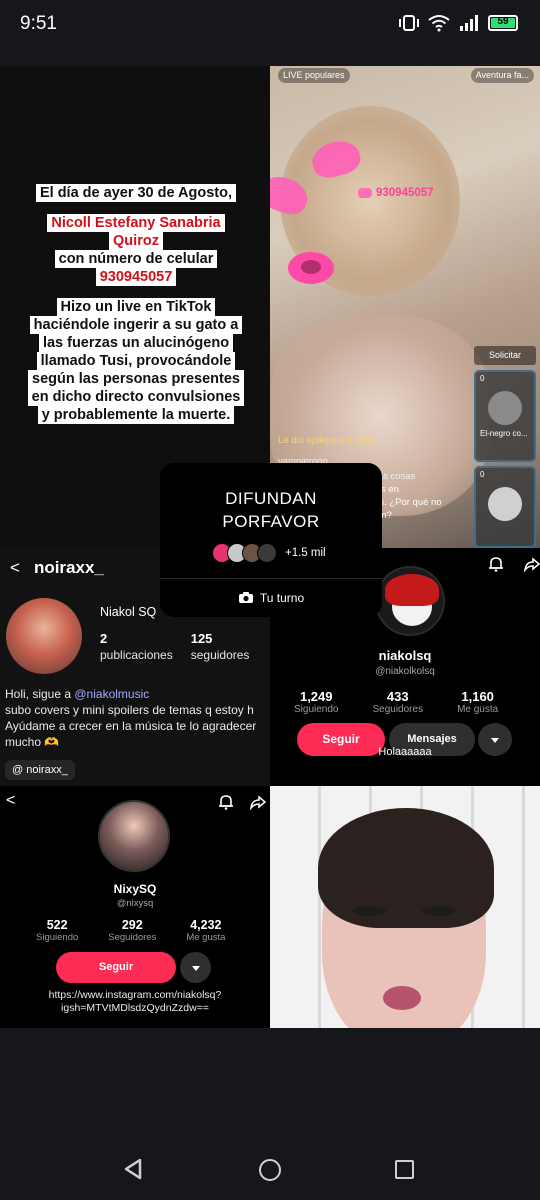 This screenshot has width=540, height=1200. Describe the element at coordinates (136, 325) in the screenshot. I see `warning-body-line: haciéndole ingerir a su gato a` at that location.